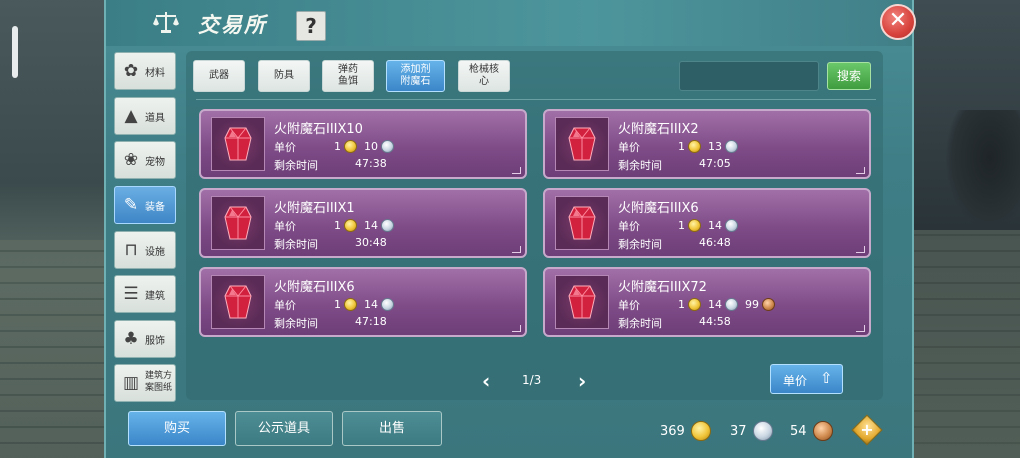 Image resolution: width=1020 pixels, height=458 pixels. I want to click on sidebar-item-label: 建筑方案图纸, so click(159, 382).